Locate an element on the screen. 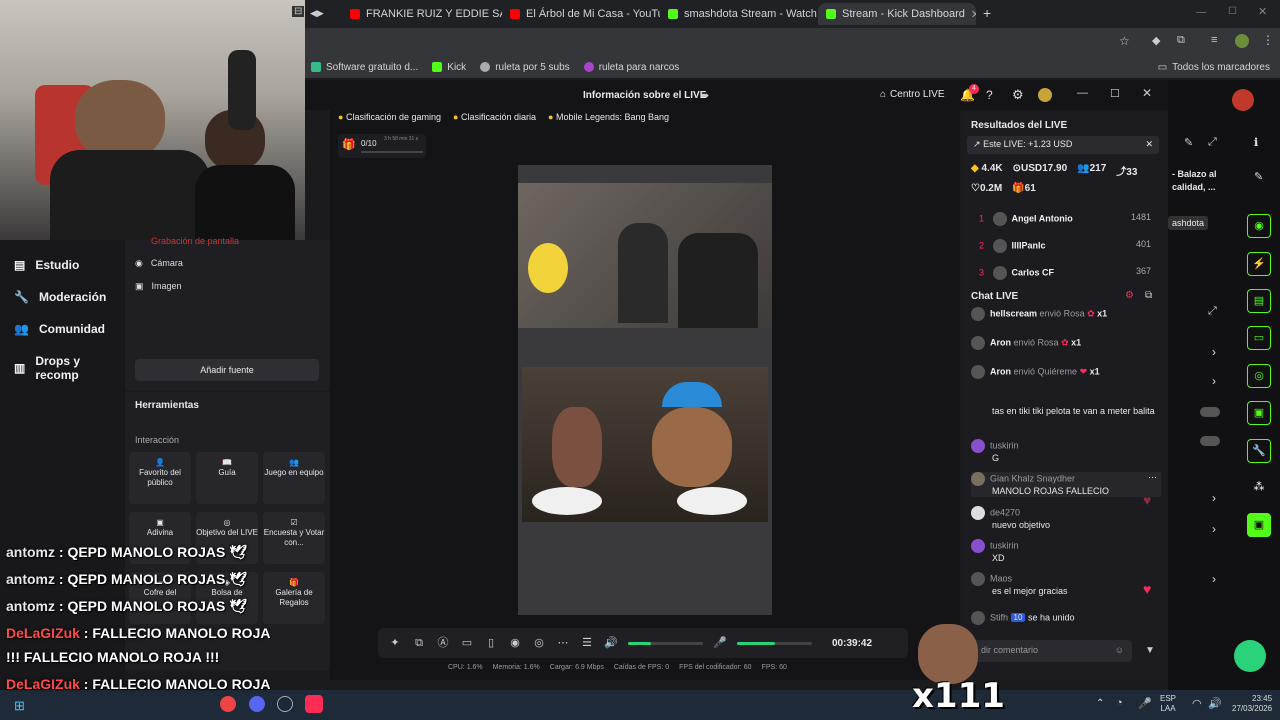 The width and height of the screenshot is (1280, 720). audio-volume-slider is located at coordinates (665, 643).